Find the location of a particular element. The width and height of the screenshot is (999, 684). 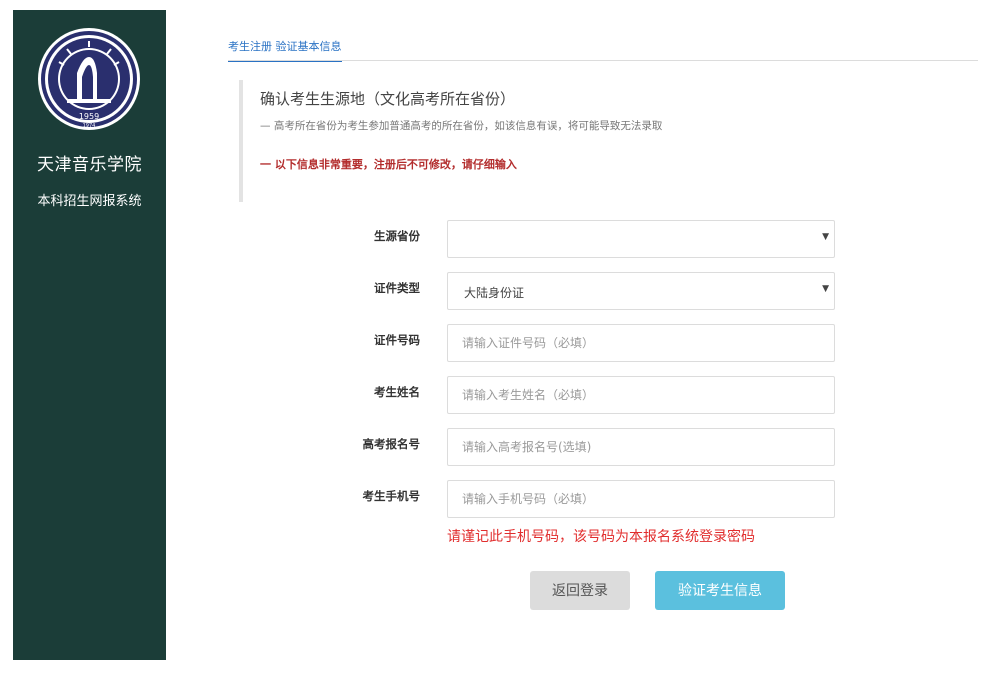

id-number-input is located at coordinates (641, 343).